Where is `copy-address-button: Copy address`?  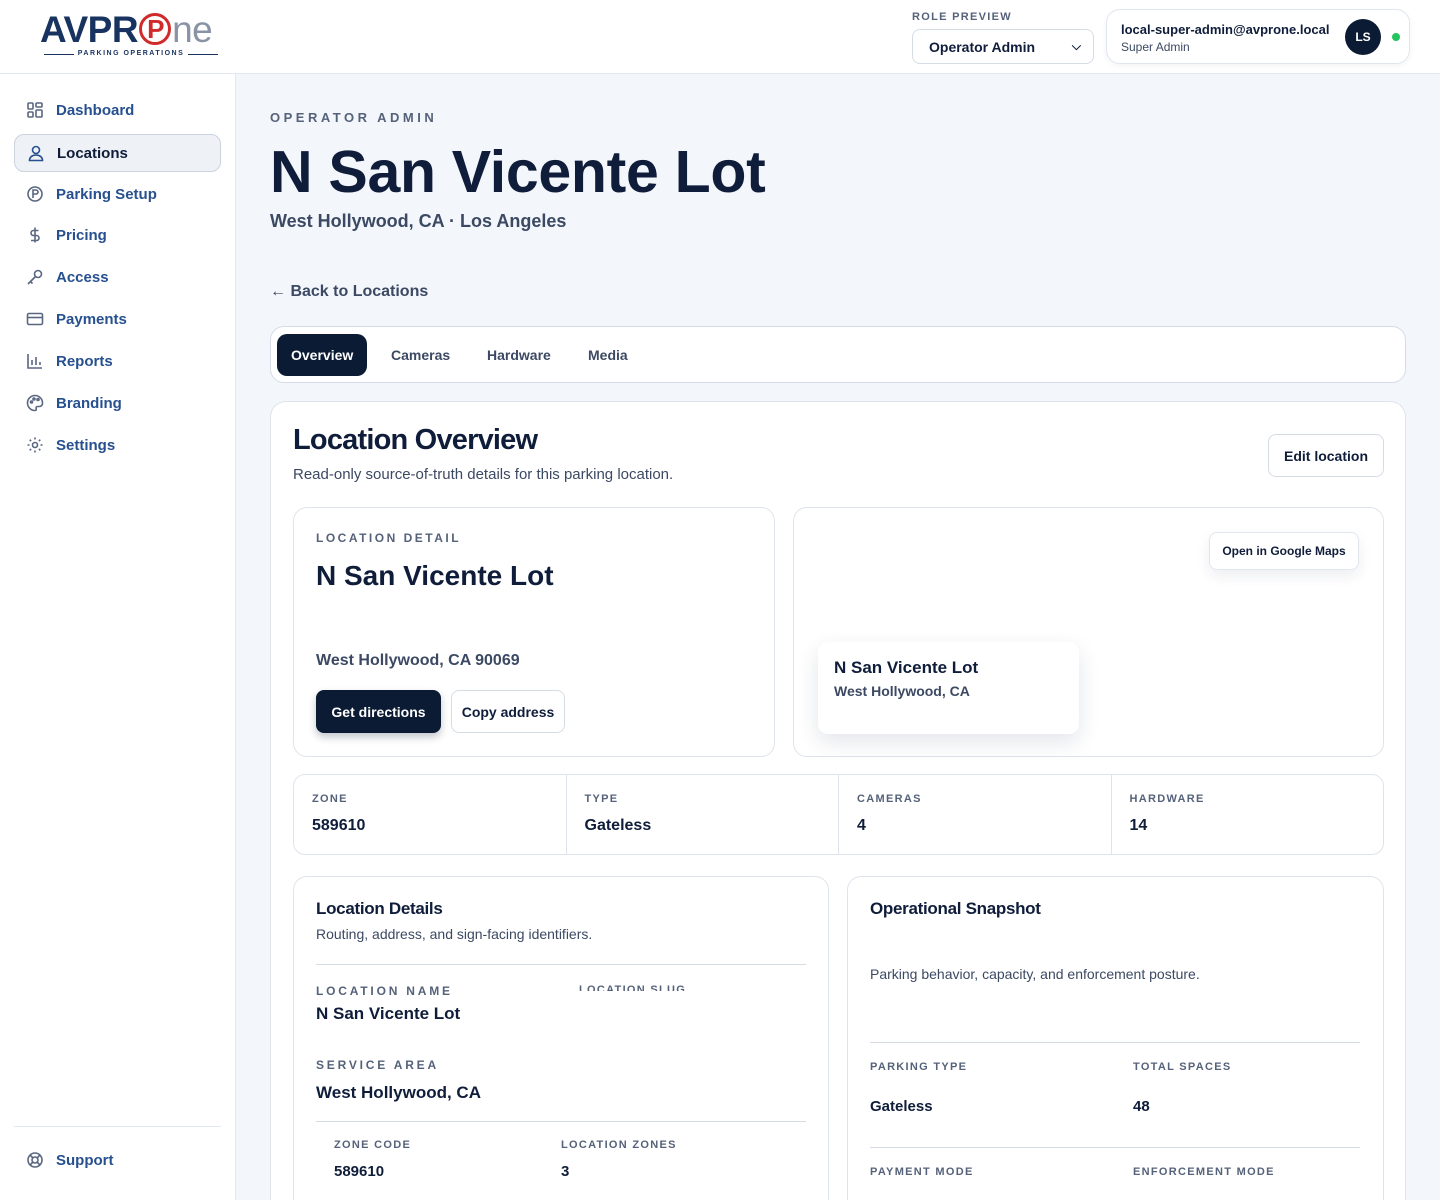 copy-address-button: Copy address is located at coordinates (508, 711).